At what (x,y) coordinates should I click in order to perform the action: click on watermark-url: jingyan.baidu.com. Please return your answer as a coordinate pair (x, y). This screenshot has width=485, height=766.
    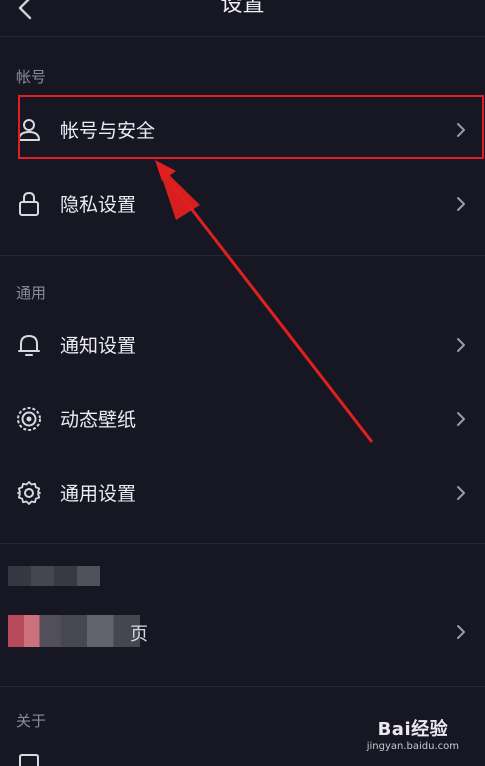
    Looking at the image, I should click on (412, 746).